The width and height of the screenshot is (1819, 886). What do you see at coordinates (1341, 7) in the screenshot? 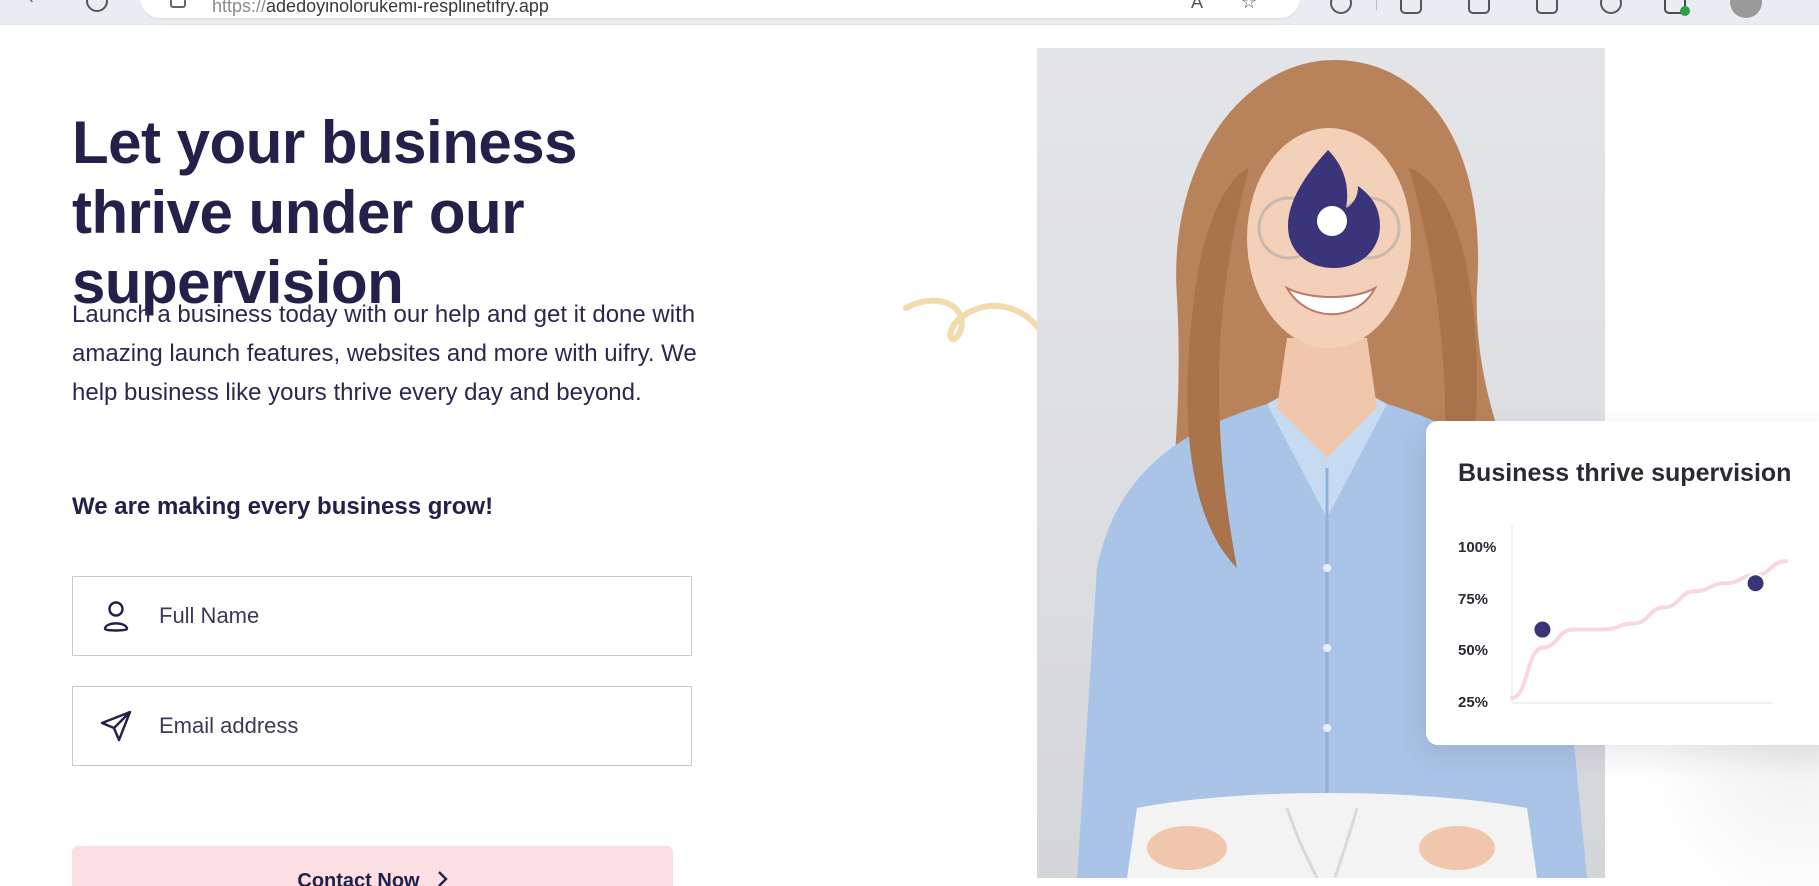
I see `extensions-icon` at bounding box center [1341, 7].